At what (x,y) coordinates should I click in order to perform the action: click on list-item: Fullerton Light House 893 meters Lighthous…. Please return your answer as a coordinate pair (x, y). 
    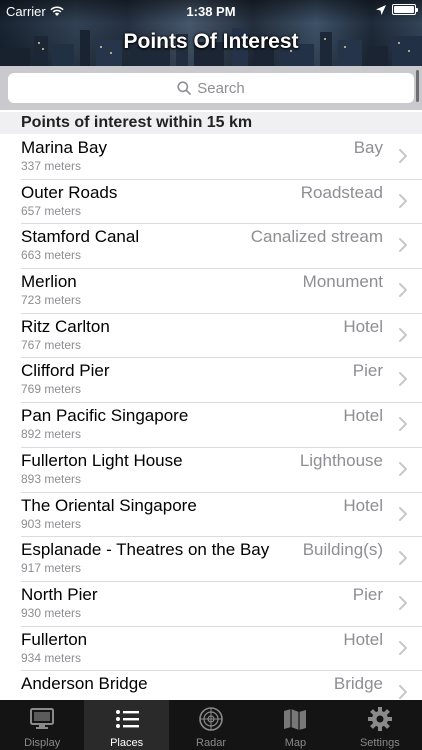
    Looking at the image, I should click on (211, 470).